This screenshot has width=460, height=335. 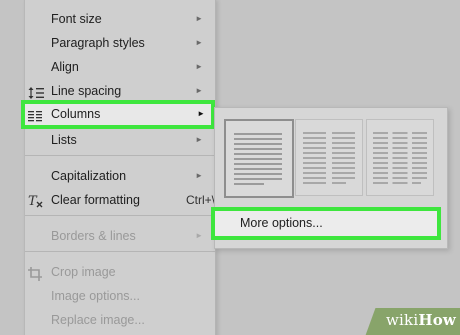 I want to click on clear-formatting-icon: T, so click(x=36, y=201).